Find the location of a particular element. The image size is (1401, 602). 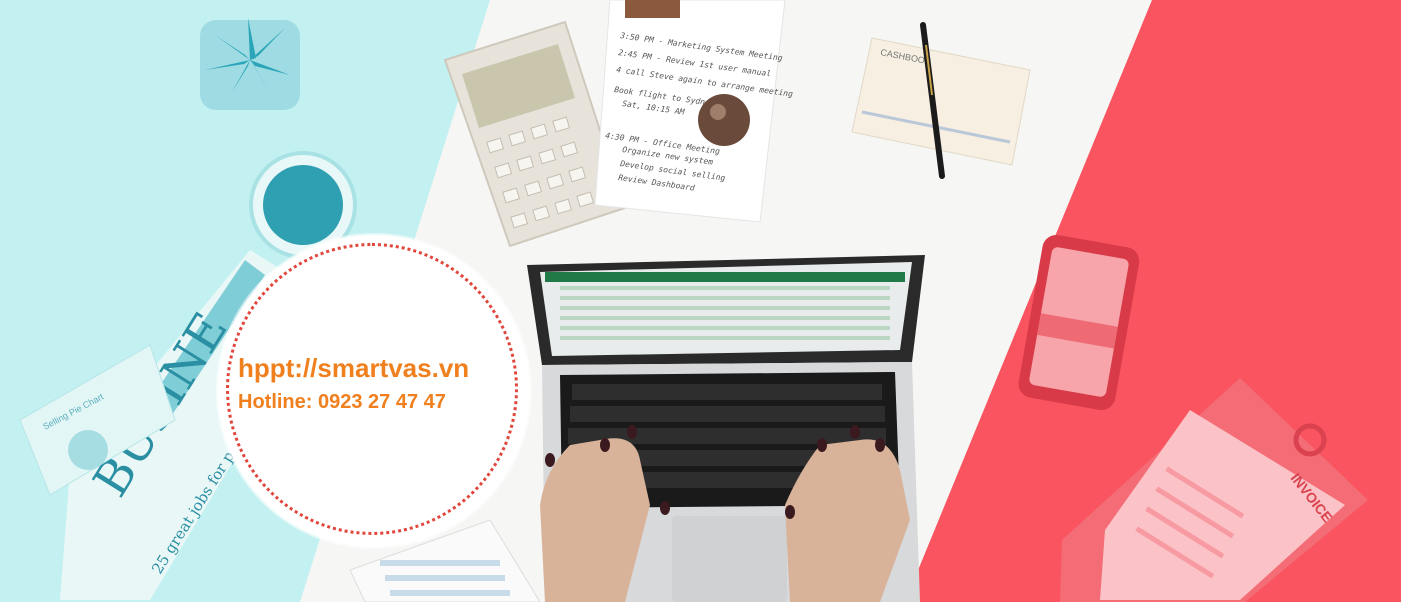

dotted-ring is located at coordinates (372, 389).